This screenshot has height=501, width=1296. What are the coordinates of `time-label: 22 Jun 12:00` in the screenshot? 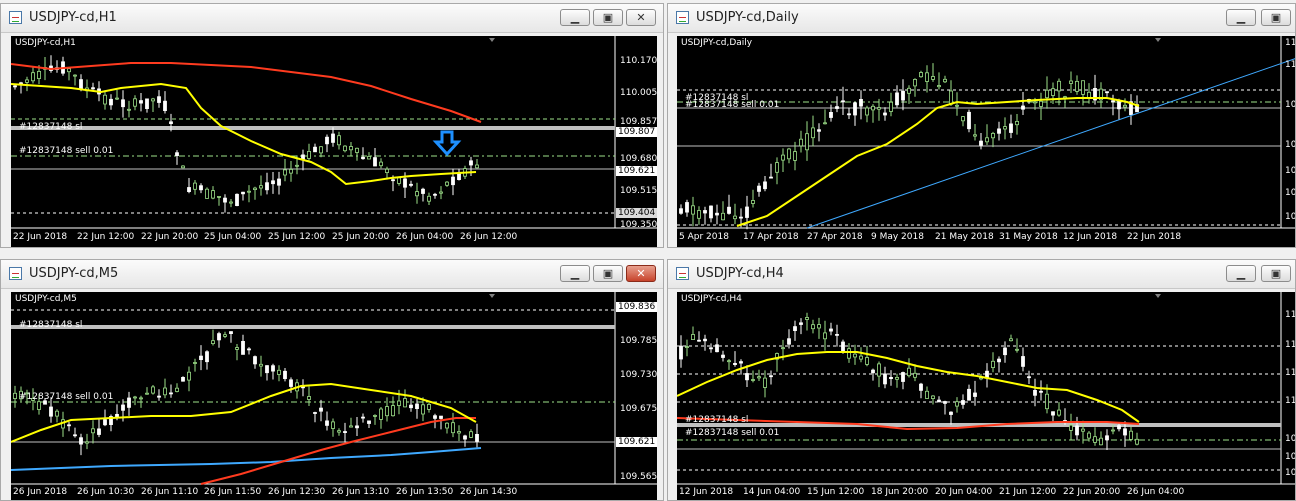 It's located at (106, 237).